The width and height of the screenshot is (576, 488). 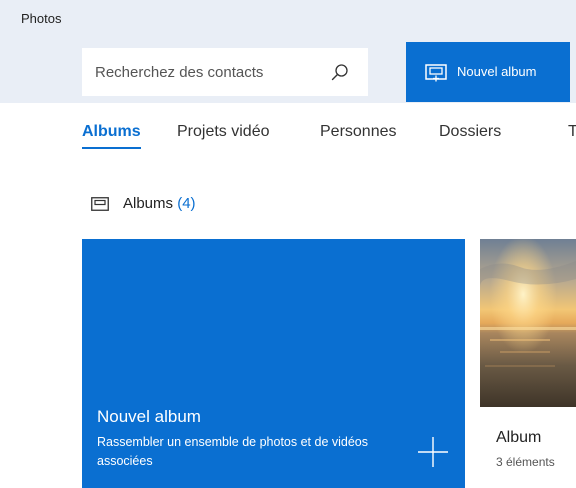 I want to click on section-label: Albums, so click(x=148, y=203).